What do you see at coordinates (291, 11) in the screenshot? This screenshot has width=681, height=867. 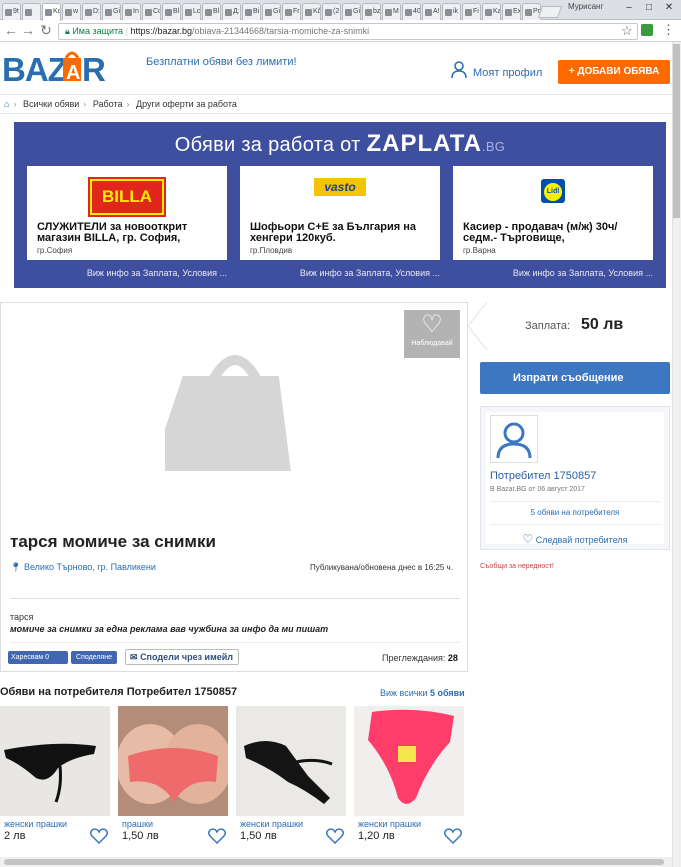 I see `browser-tab: Fr` at bounding box center [291, 11].